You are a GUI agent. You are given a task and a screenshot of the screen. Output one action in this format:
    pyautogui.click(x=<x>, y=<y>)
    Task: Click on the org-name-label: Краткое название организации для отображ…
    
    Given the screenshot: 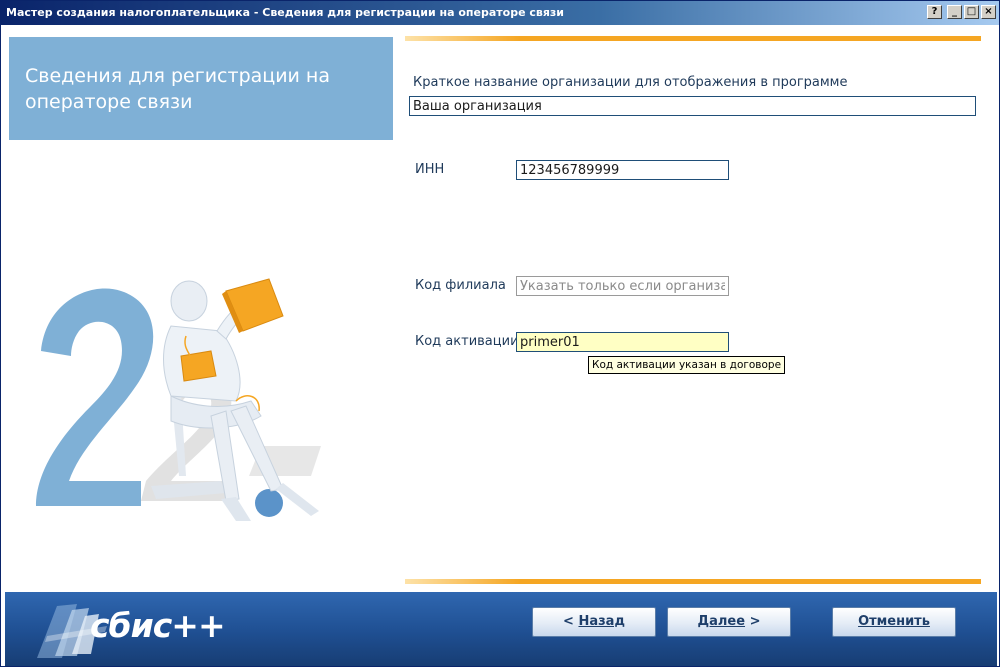 What is the action you would take?
    pyautogui.click(x=630, y=82)
    